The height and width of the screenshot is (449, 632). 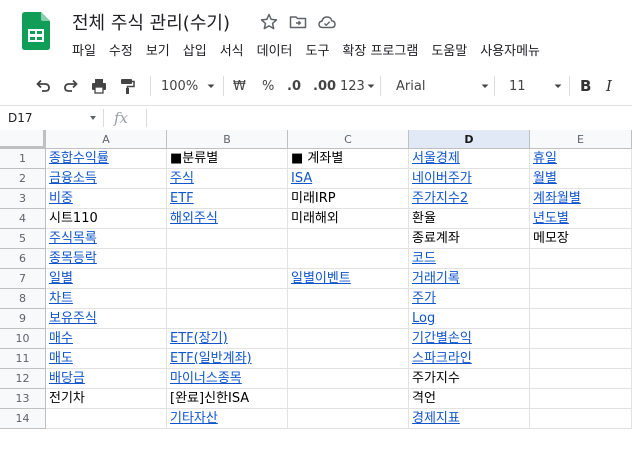 What do you see at coordinates (348, 179) in the screenshot?
I see `sheet-link-cell: ISA` at bounding box center [348, 179].